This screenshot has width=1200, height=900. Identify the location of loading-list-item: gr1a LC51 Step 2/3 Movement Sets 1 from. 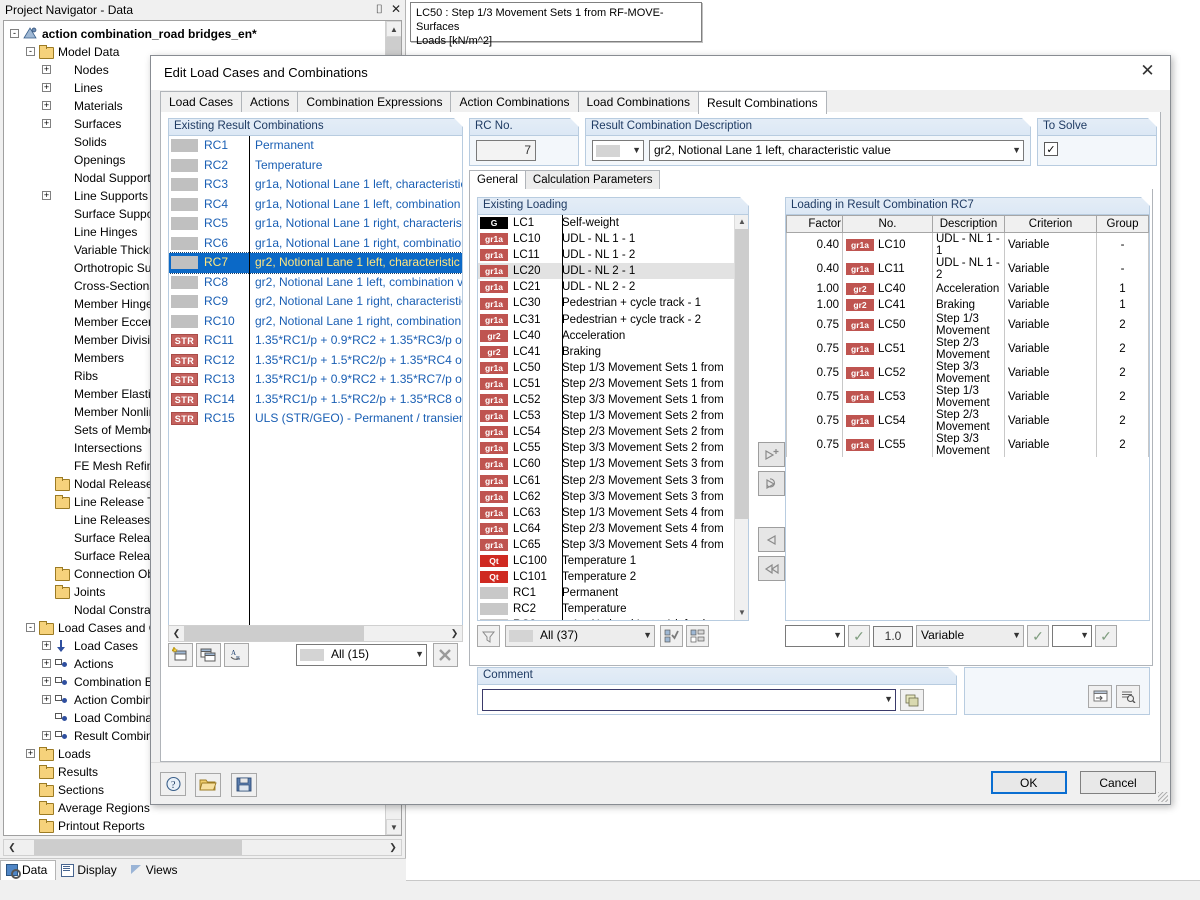
(606, 384).